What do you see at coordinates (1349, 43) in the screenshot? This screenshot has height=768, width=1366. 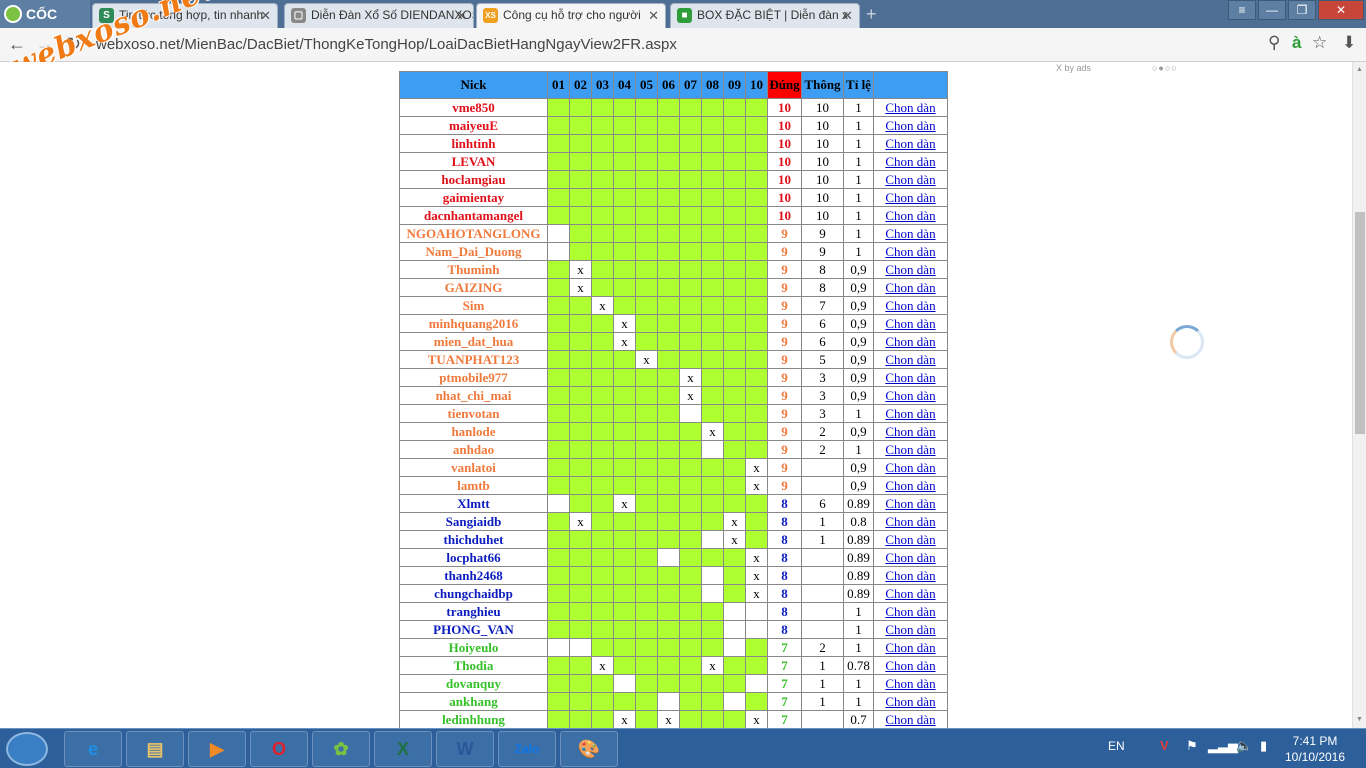 I see `download-icon: ⬇` at bounding box center [1349, 43].